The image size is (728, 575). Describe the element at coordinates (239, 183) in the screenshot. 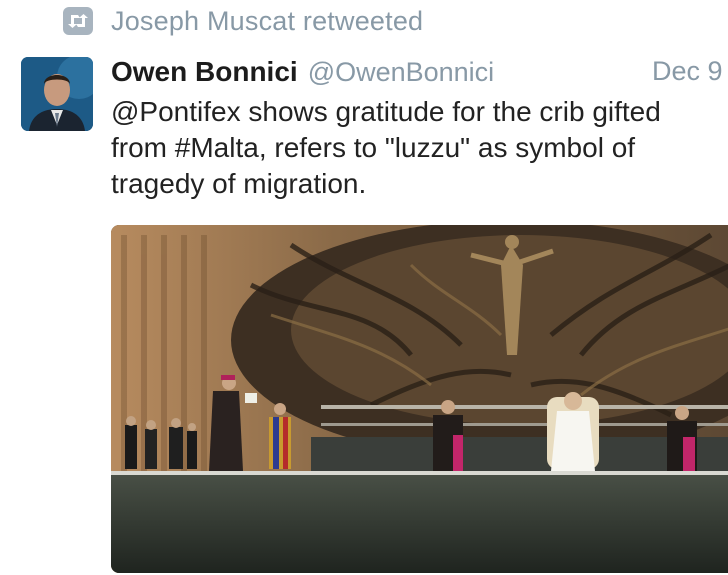

I see `tweet-text-line: tragedy of migration.` at that location.